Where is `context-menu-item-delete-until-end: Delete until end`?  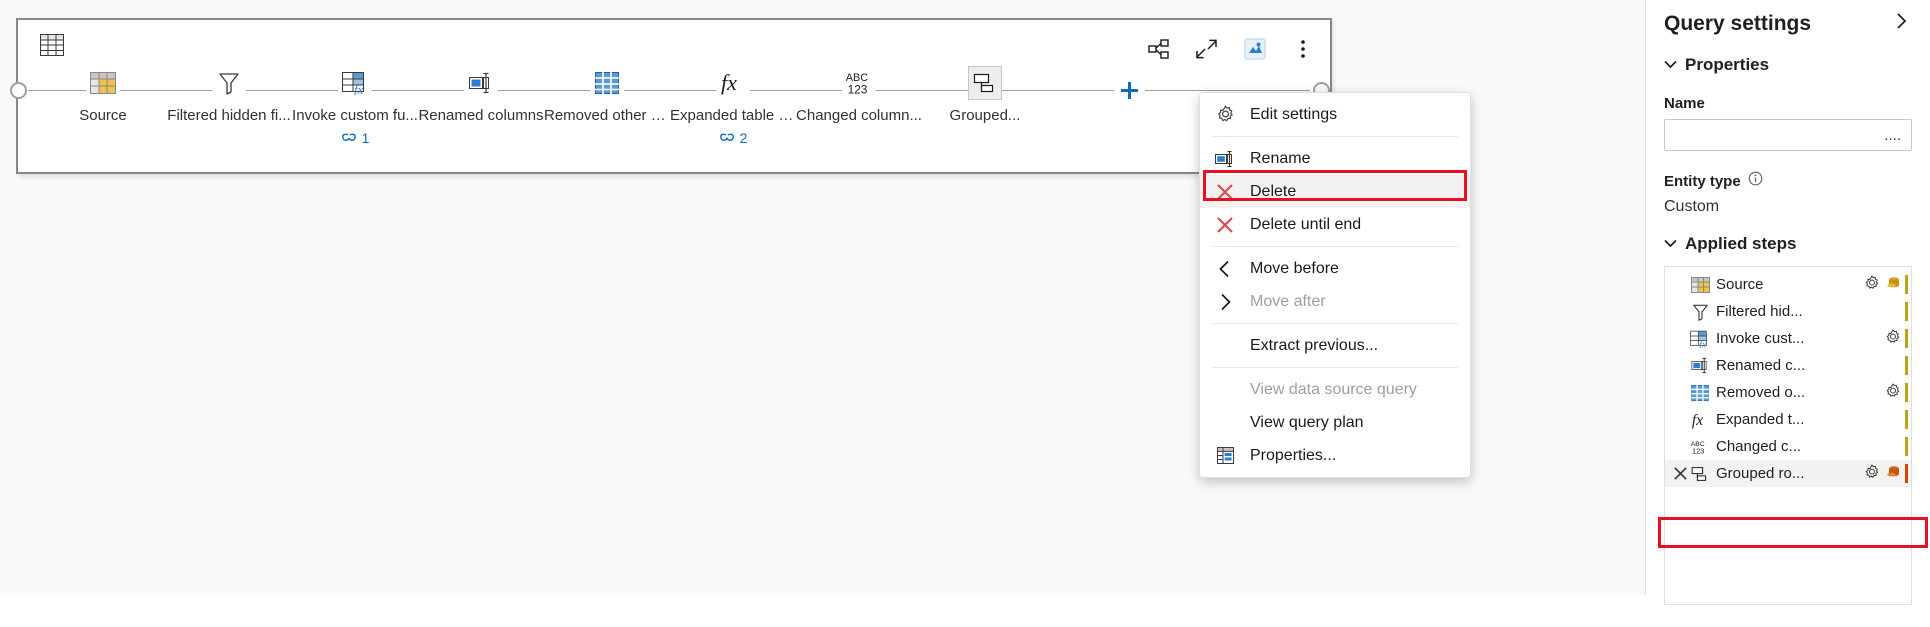 context-menu-item-delete-until-end: Delete until end is located at coordinates (1335, 224).